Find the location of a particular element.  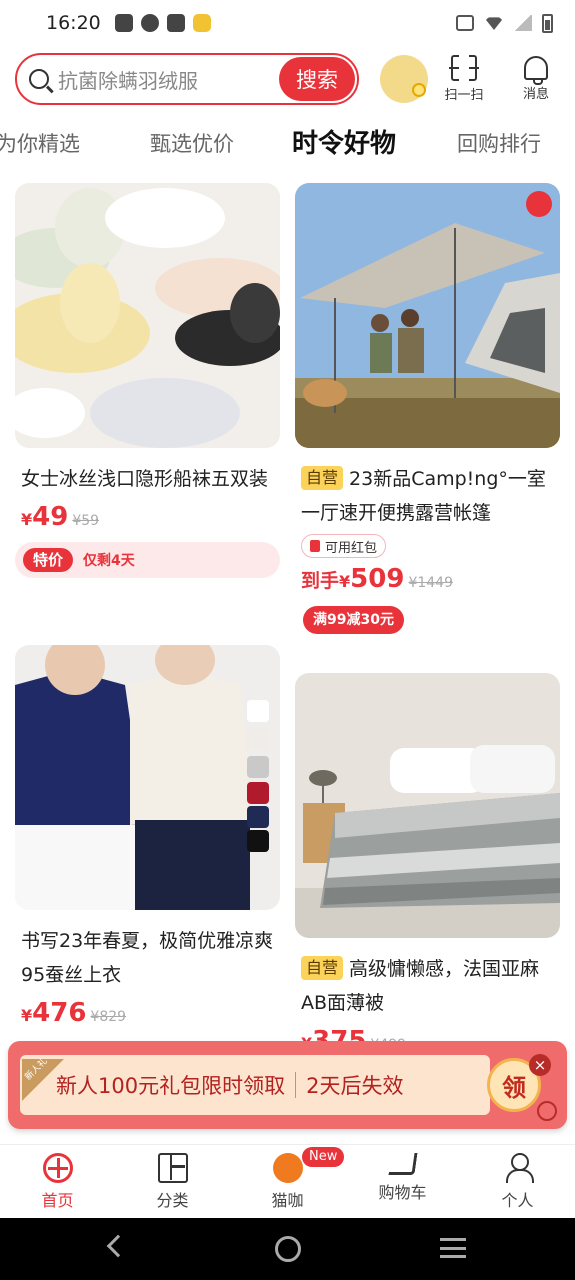

home-icon is located at coordinates (57, 1168).